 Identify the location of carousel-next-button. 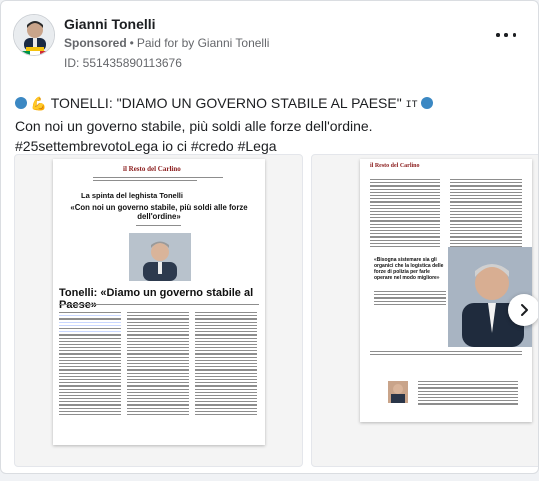
(523, 310).